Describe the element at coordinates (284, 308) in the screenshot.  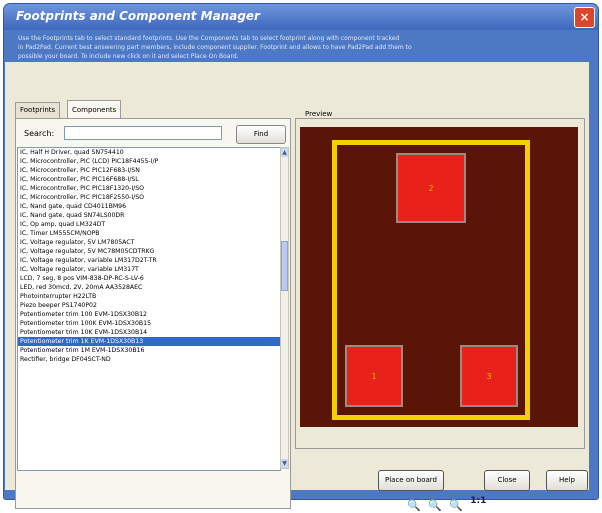
I see `list-scrollbar: ▲ ▼` at that location.